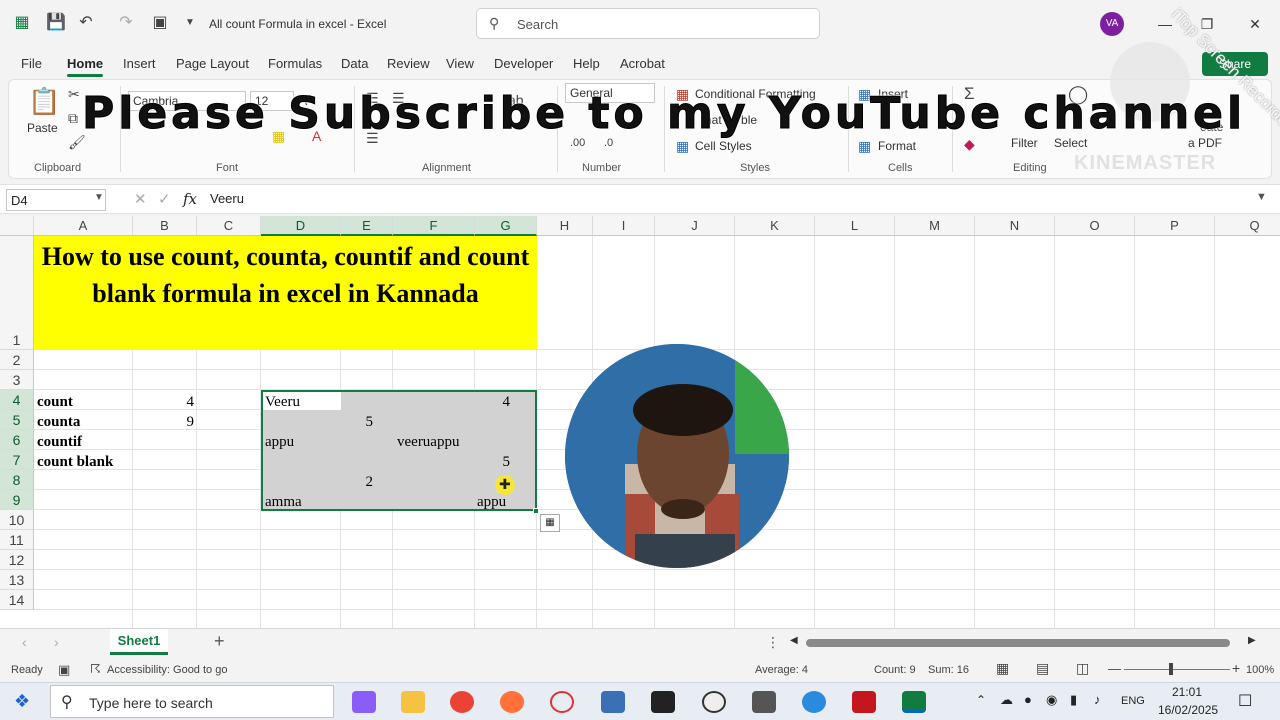 This screenshot has width=1280, height=720. What do you see at coordinates (17, 580) in the screenshot?
I see `row-header: 13` at bounding box center [17, 580].